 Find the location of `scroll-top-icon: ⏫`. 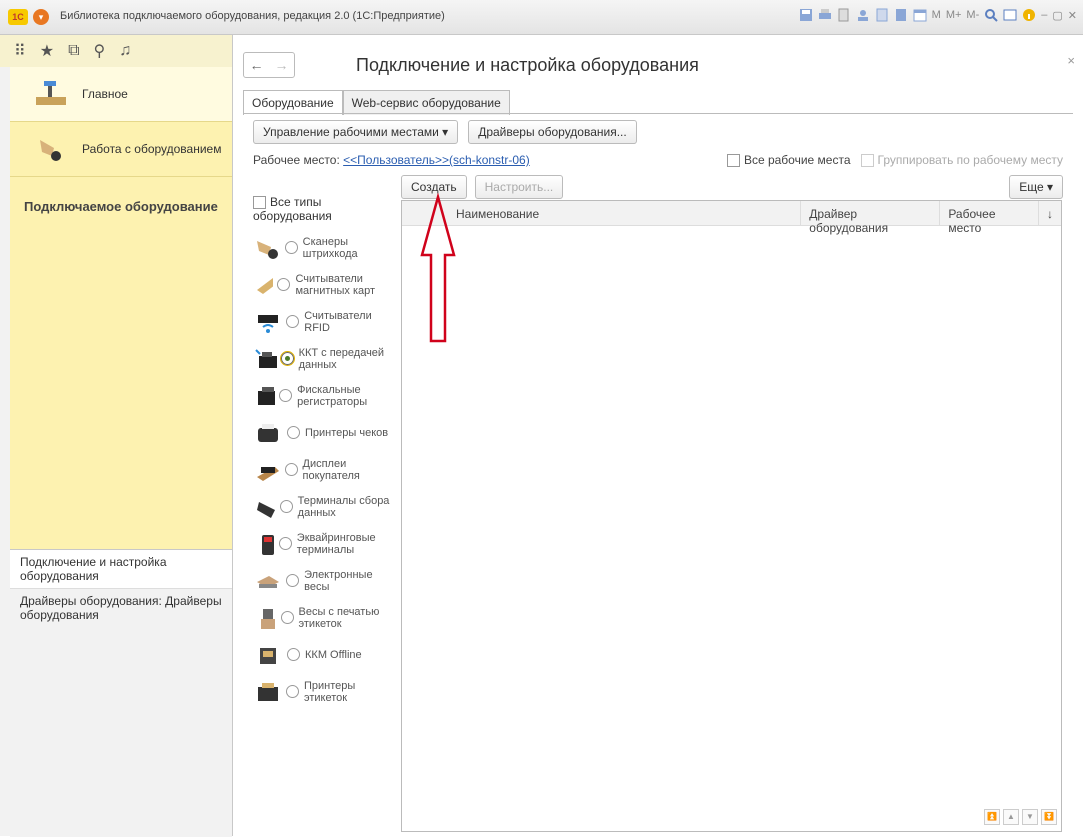

scroll-top-icon: ⏫ is located at coordinates (992, 817).